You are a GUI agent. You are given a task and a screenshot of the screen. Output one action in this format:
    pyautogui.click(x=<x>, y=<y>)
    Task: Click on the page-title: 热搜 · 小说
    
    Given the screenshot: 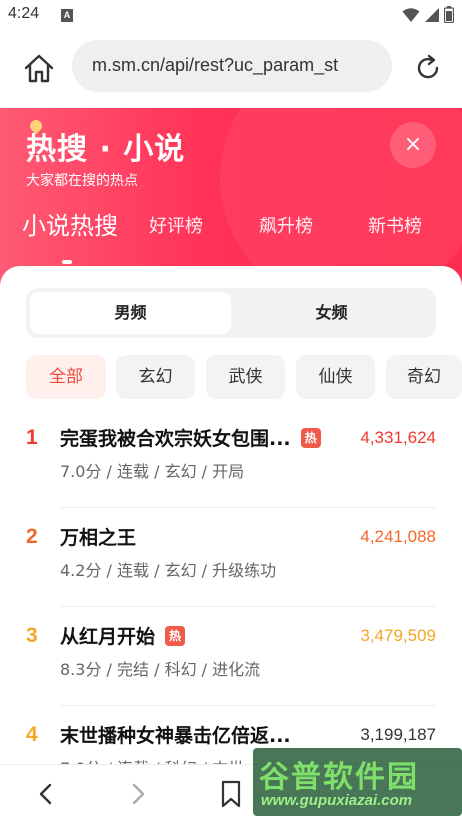 What is the action you would take?
    pyautogui.click(x=106, y=149)
    